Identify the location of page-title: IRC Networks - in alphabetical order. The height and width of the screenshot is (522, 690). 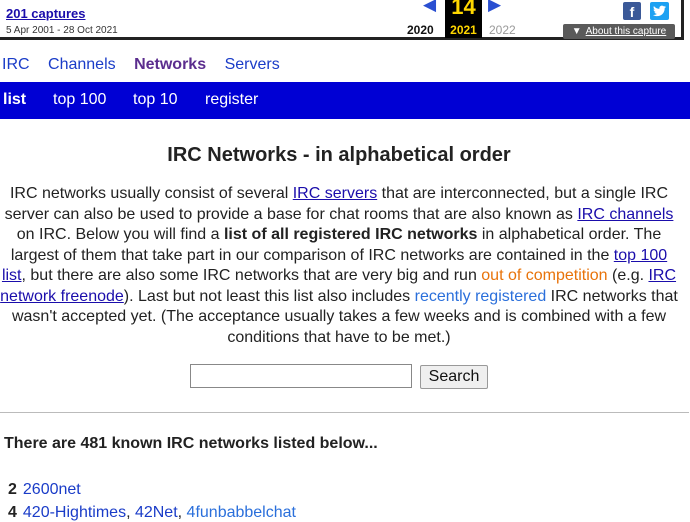
(339, 155).